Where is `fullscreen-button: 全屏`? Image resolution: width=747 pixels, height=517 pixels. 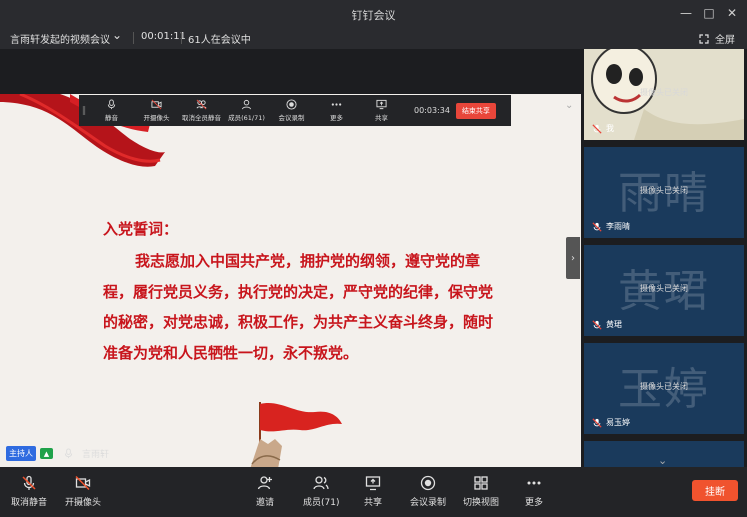
fullscreen-button: 全屏 is located at coordinates (717, 38).